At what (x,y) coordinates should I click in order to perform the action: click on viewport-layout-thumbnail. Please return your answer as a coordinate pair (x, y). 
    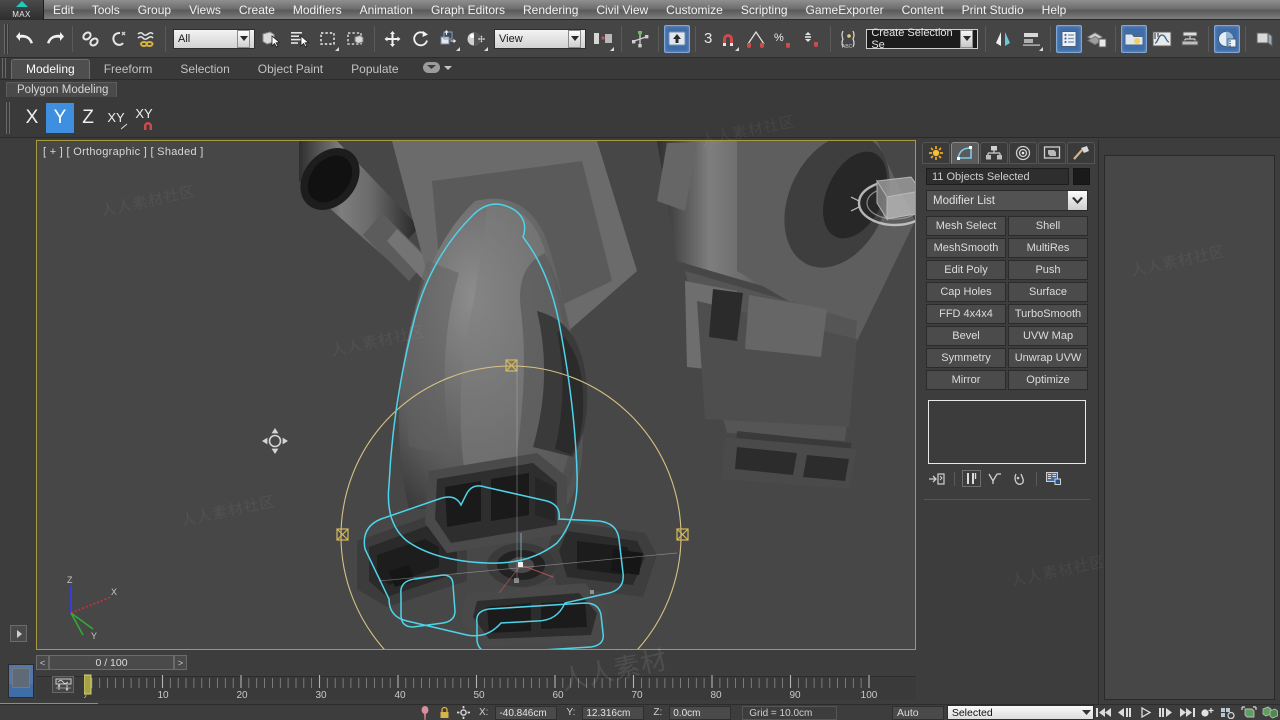
    Looking at the image, I should click on (18, 682).